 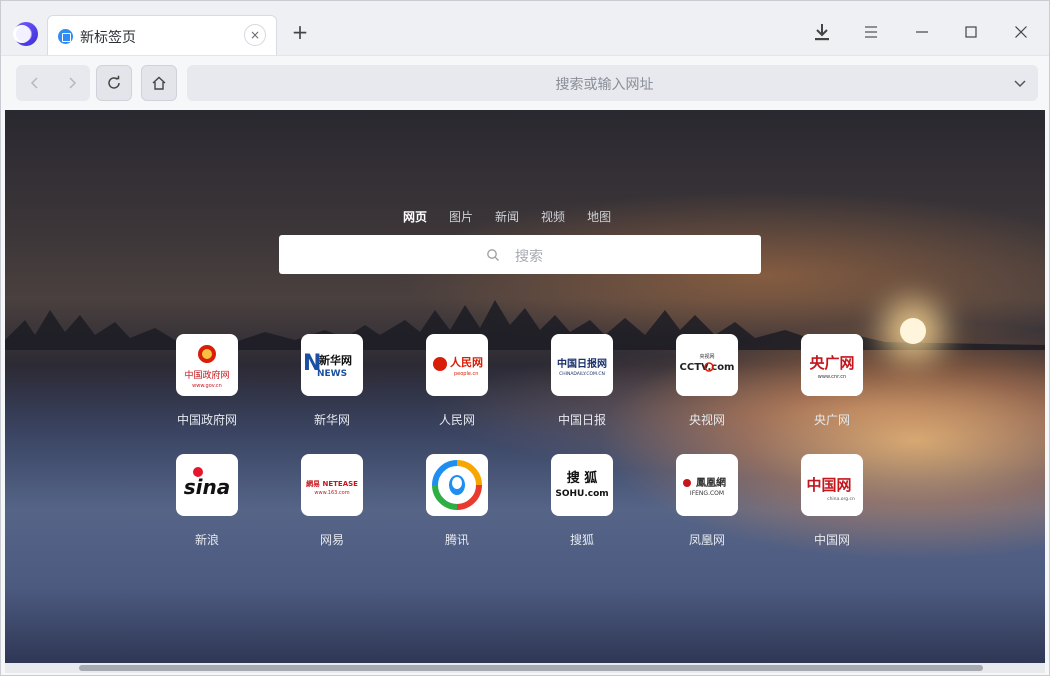 What do you see at coordinates (331, 420) in the screenshot?
I see `shortcut-label: 新华网` at bounding box center [331, 420].